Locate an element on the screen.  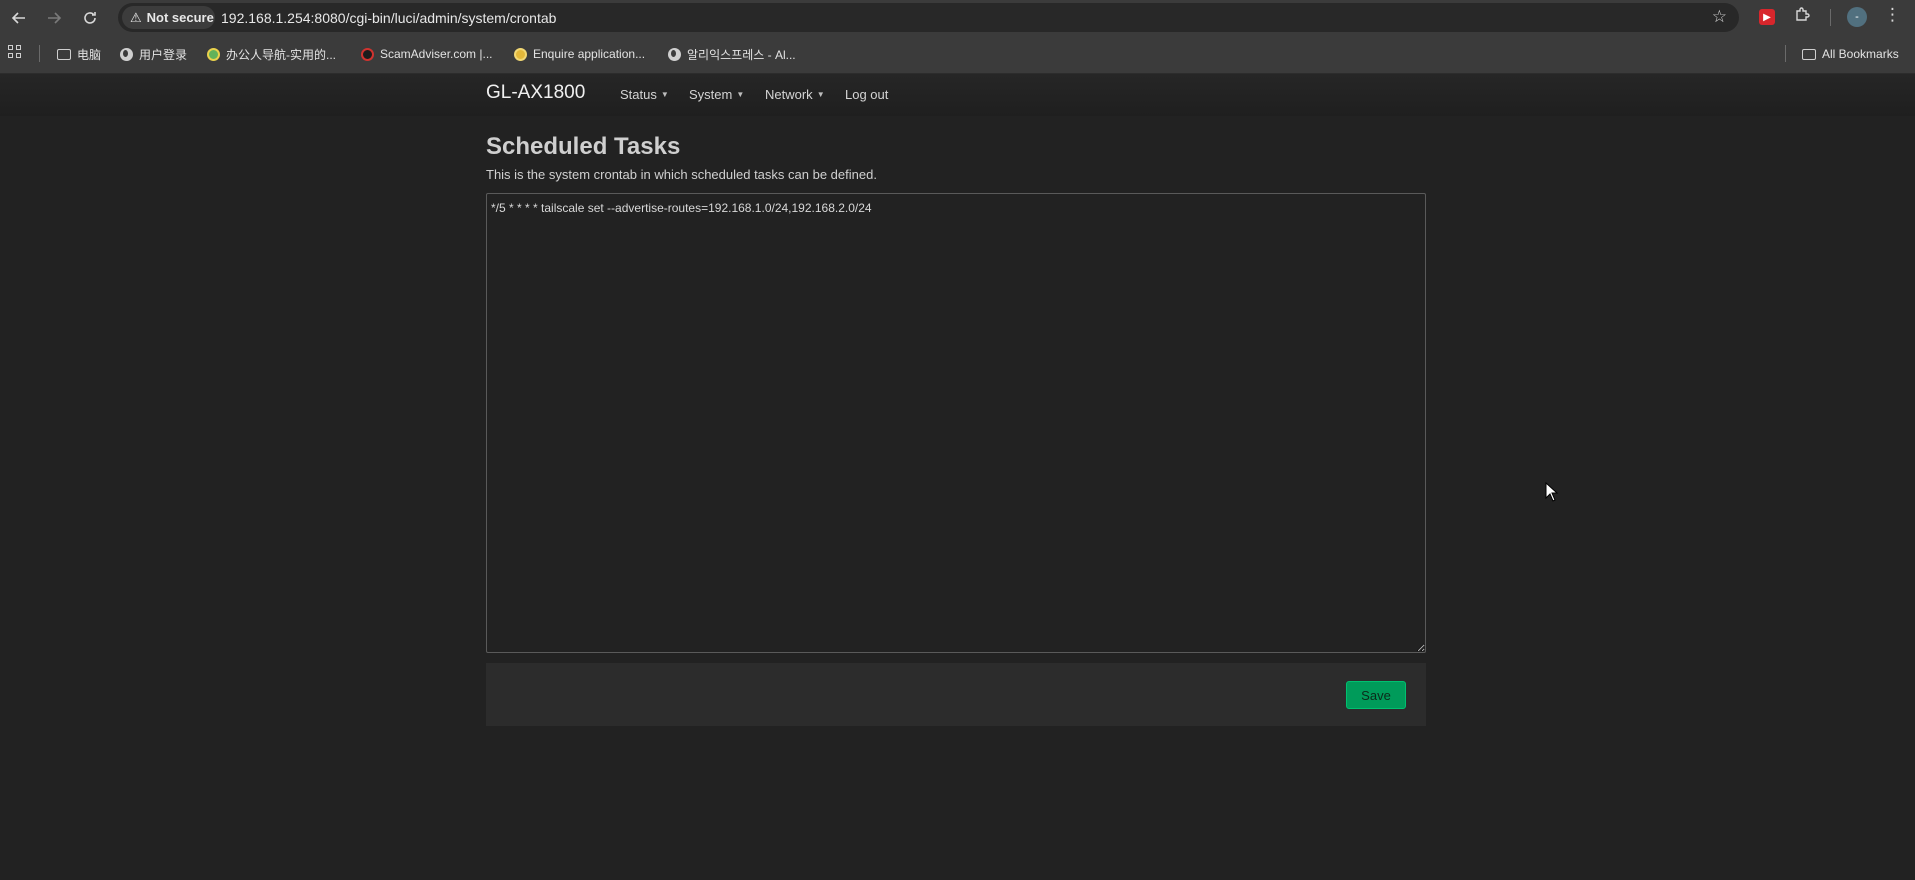
menu-status: Status ▼ is located at coordinates (644, 94).